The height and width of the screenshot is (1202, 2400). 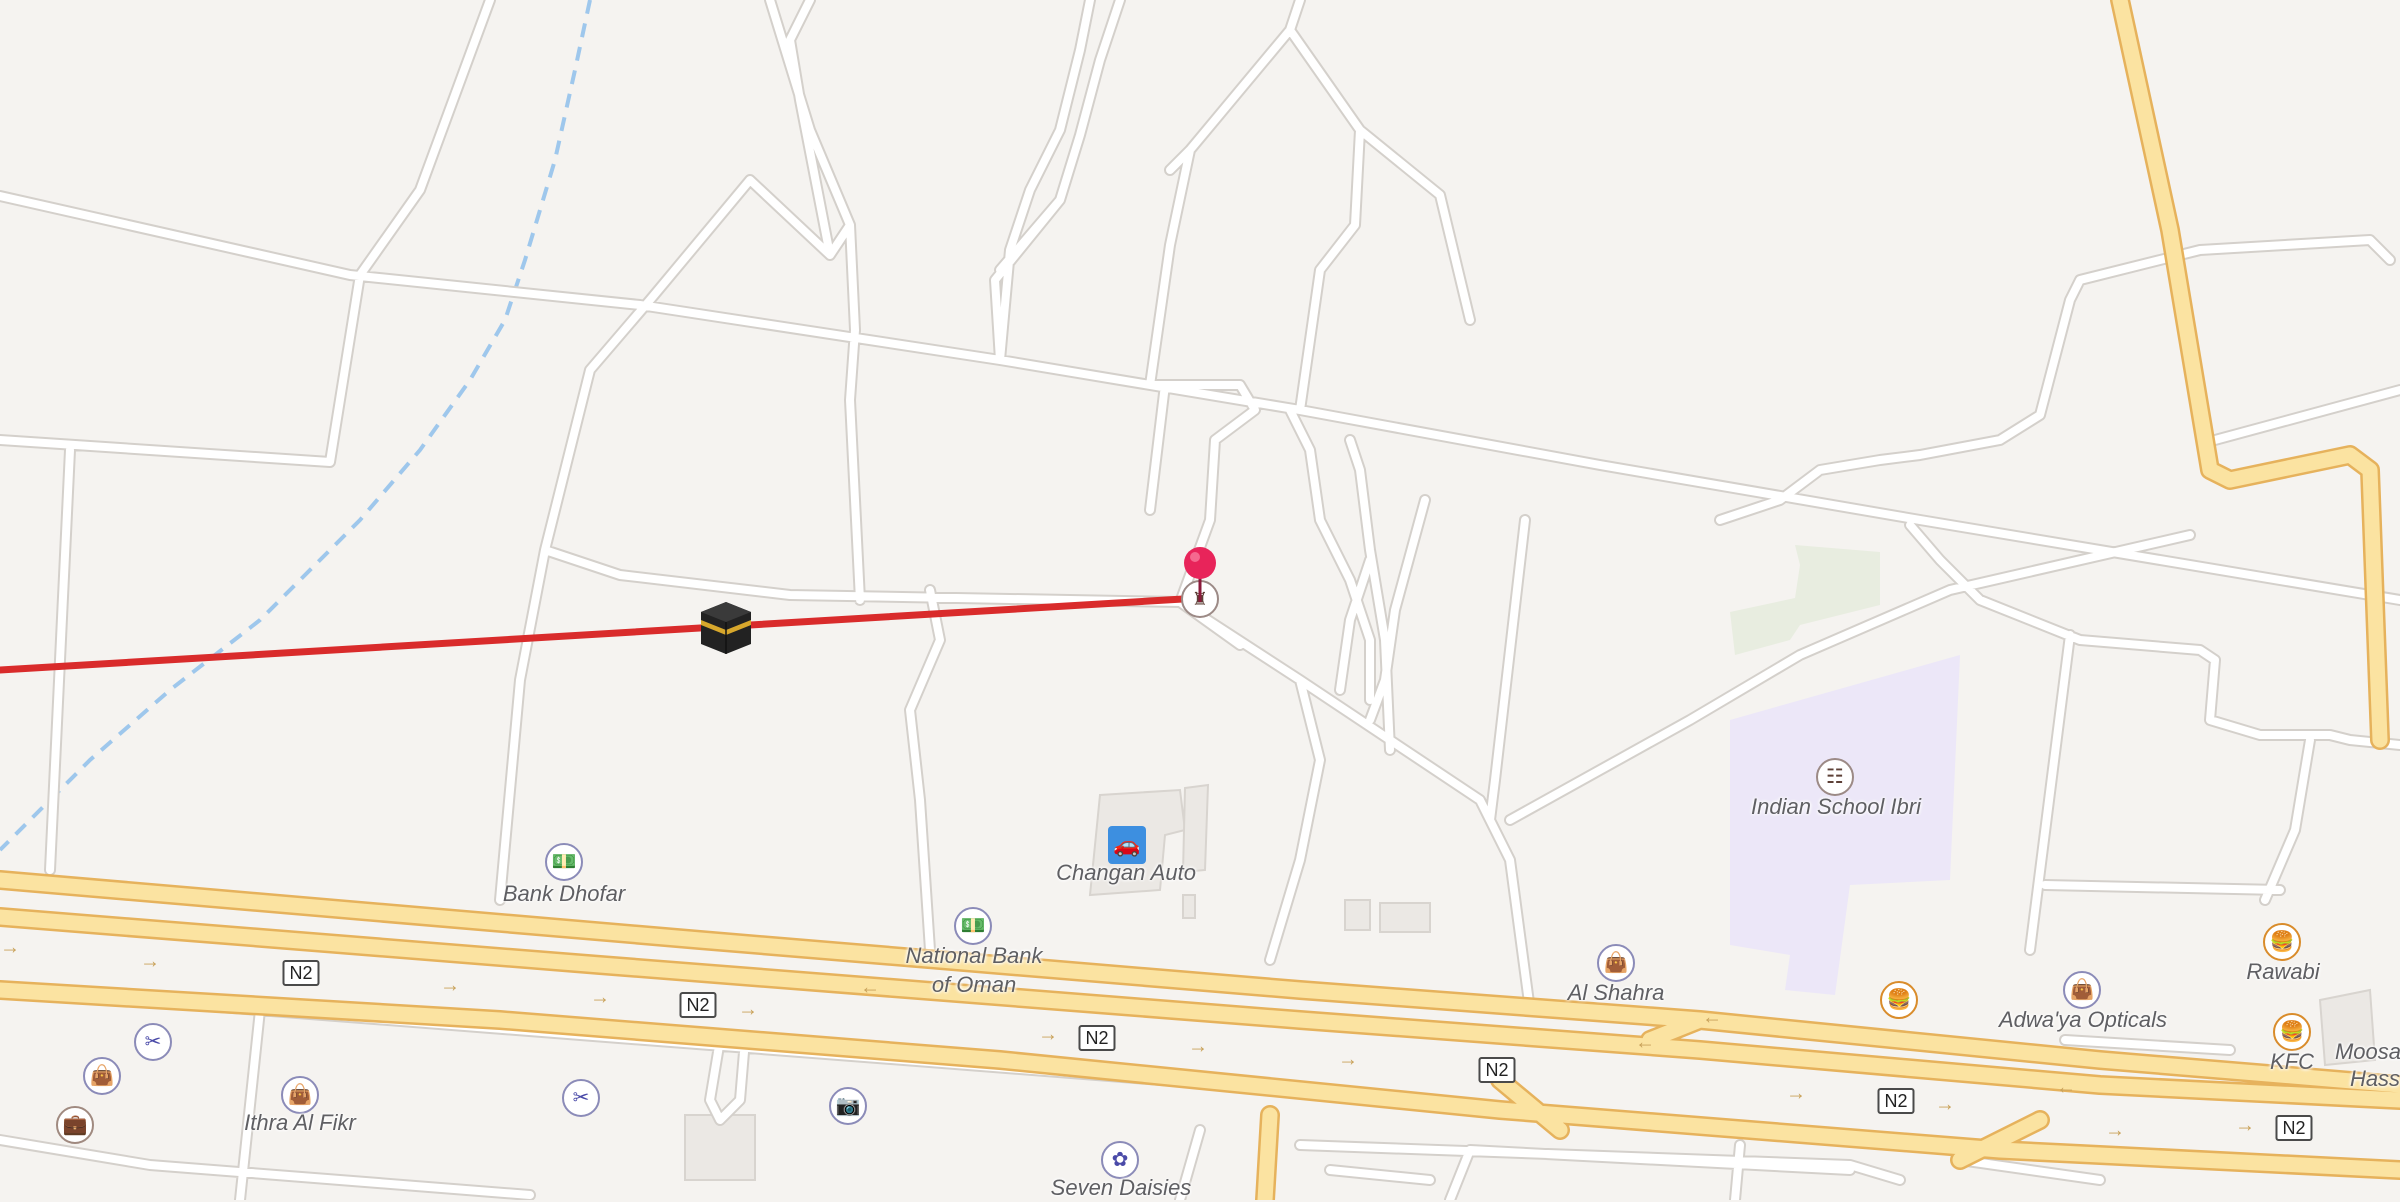 I want to click on luggage-icon: 💼, so click(x=75, y=1125).